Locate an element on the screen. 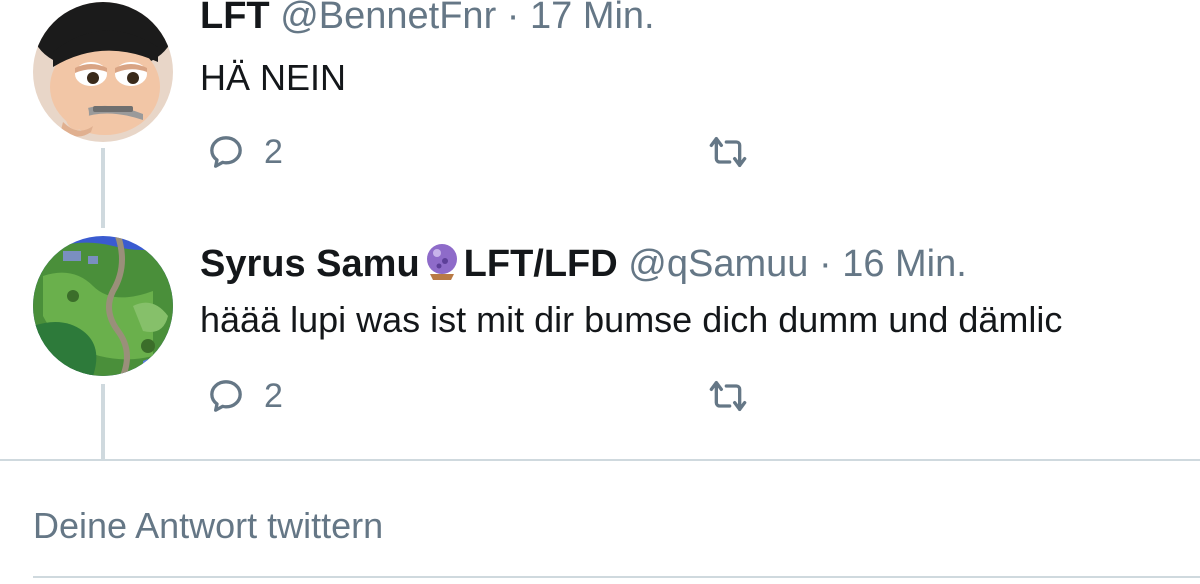  tweet-text: HÄ NEIN is located at coordinates (273, 77).